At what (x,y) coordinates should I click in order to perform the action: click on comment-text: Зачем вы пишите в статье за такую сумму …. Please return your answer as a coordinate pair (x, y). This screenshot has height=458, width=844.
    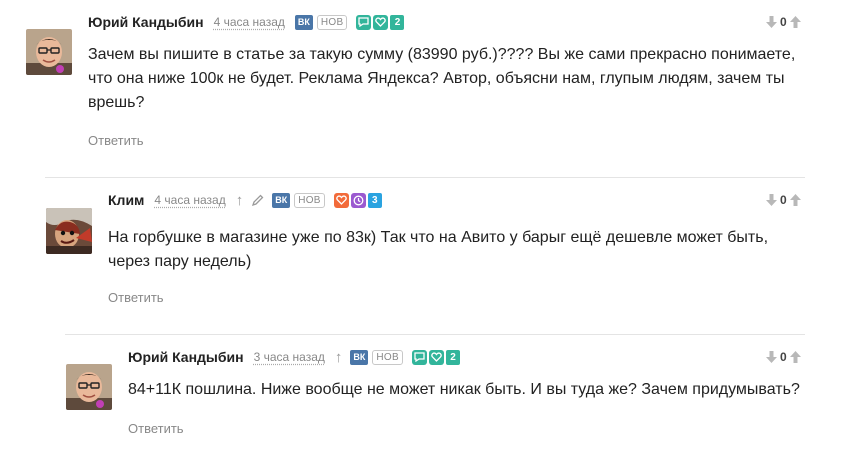
    Looking at the image, I should click on (442, 78).